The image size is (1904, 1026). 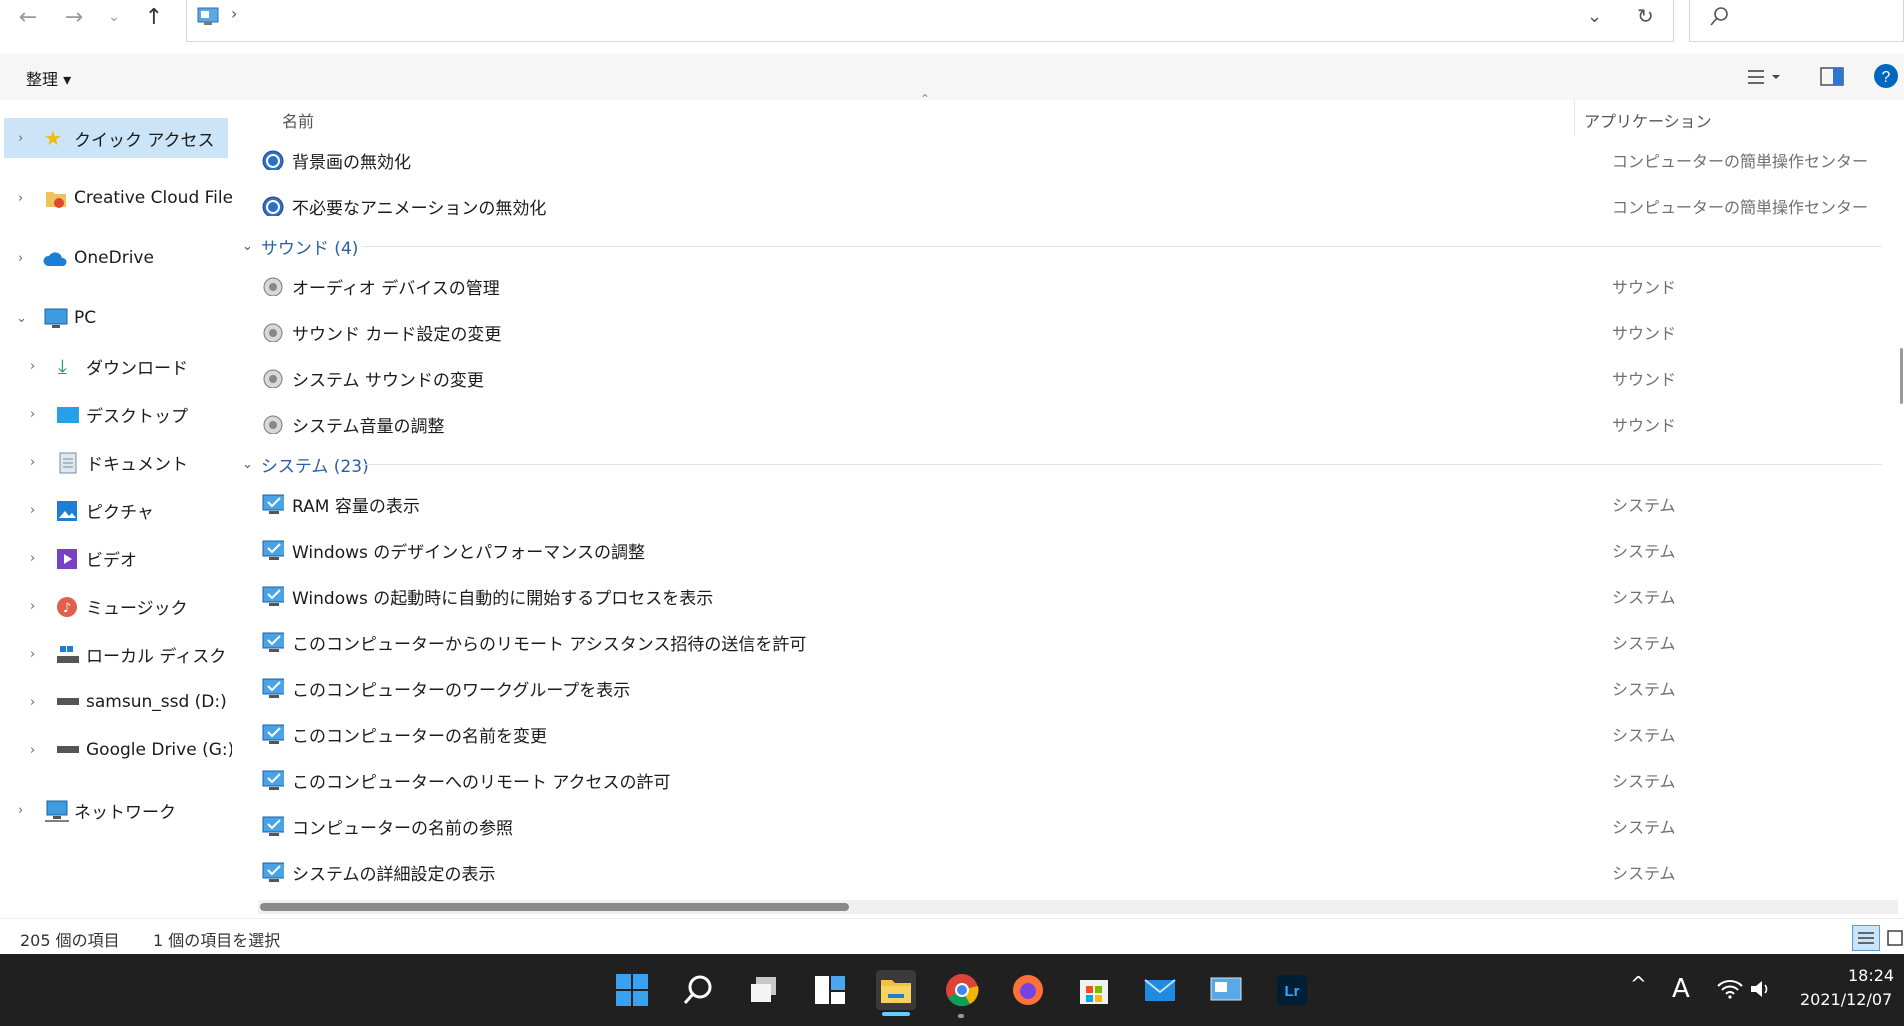 I want to click on control-panel-button, so click(x=1226, y=990).